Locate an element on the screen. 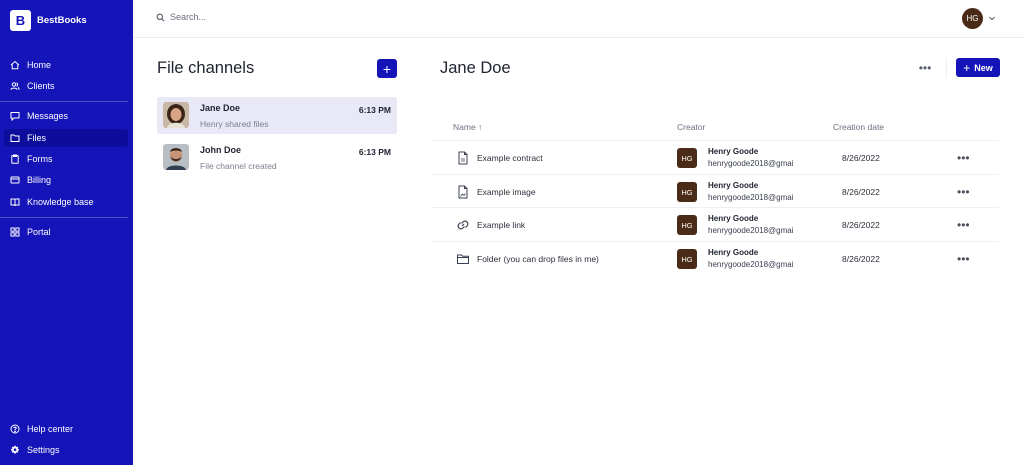  new-button-label: New is located at coordinates (983, 67).